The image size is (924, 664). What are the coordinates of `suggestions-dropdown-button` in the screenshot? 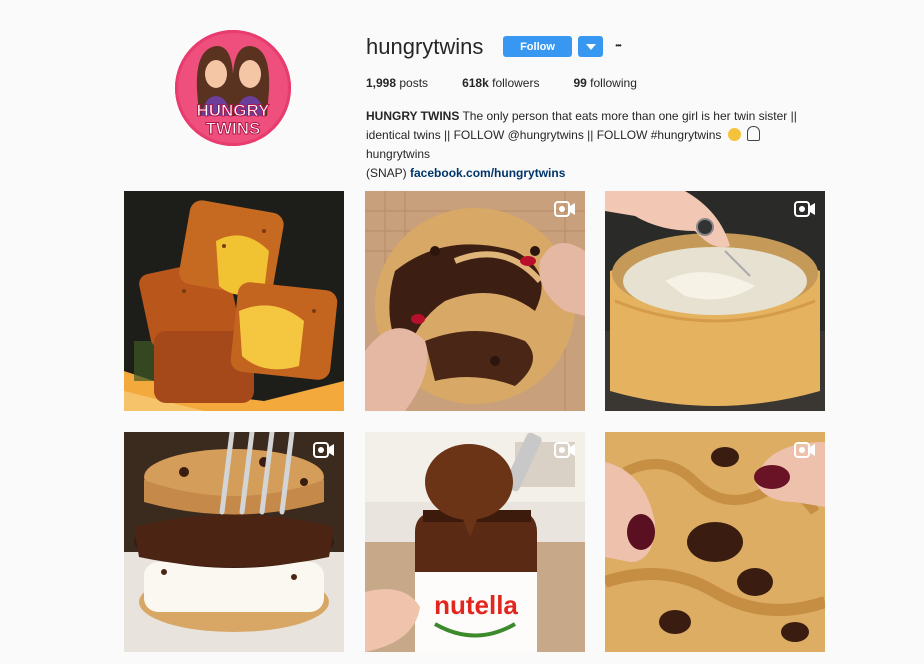 It's located at (590, 46).